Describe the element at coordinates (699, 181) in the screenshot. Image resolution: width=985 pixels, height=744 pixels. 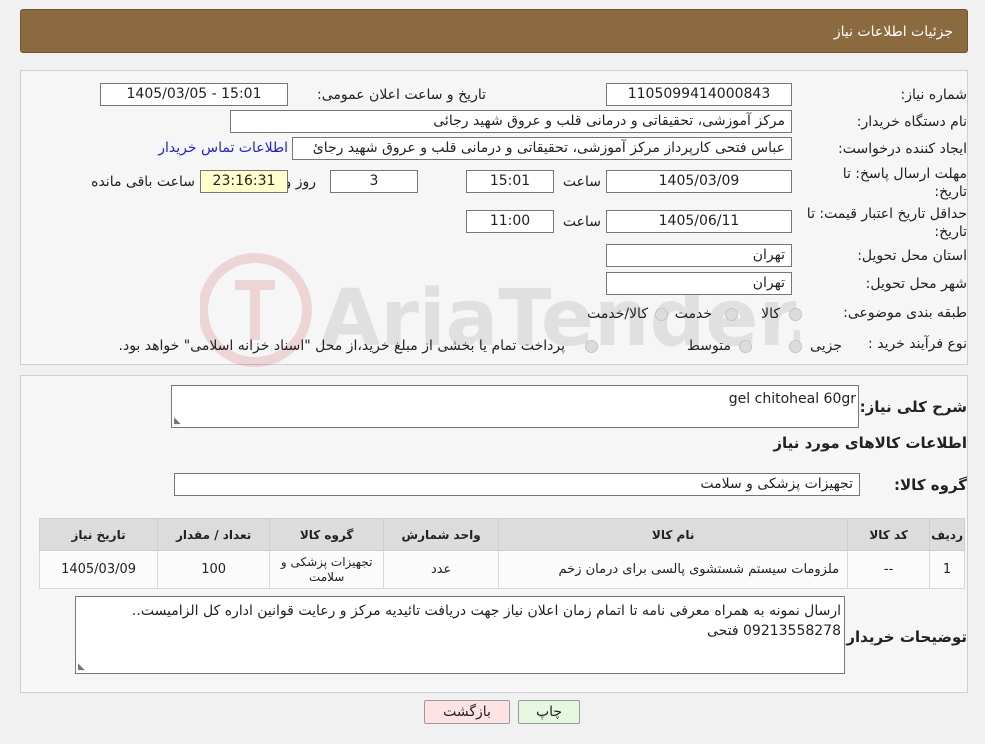
I see `deadline-date-field: 1405/03/09` at that location.